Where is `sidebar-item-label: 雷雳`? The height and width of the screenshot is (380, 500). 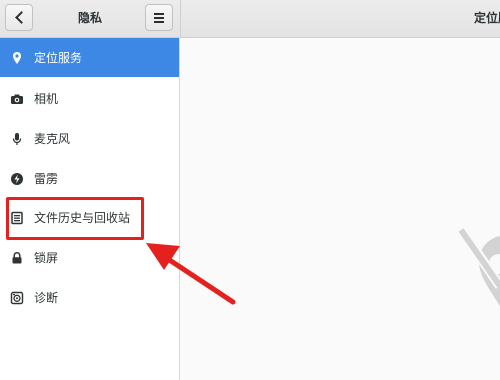
sidebar-item-label: 雷雳 is located at coordinates (46, 179).